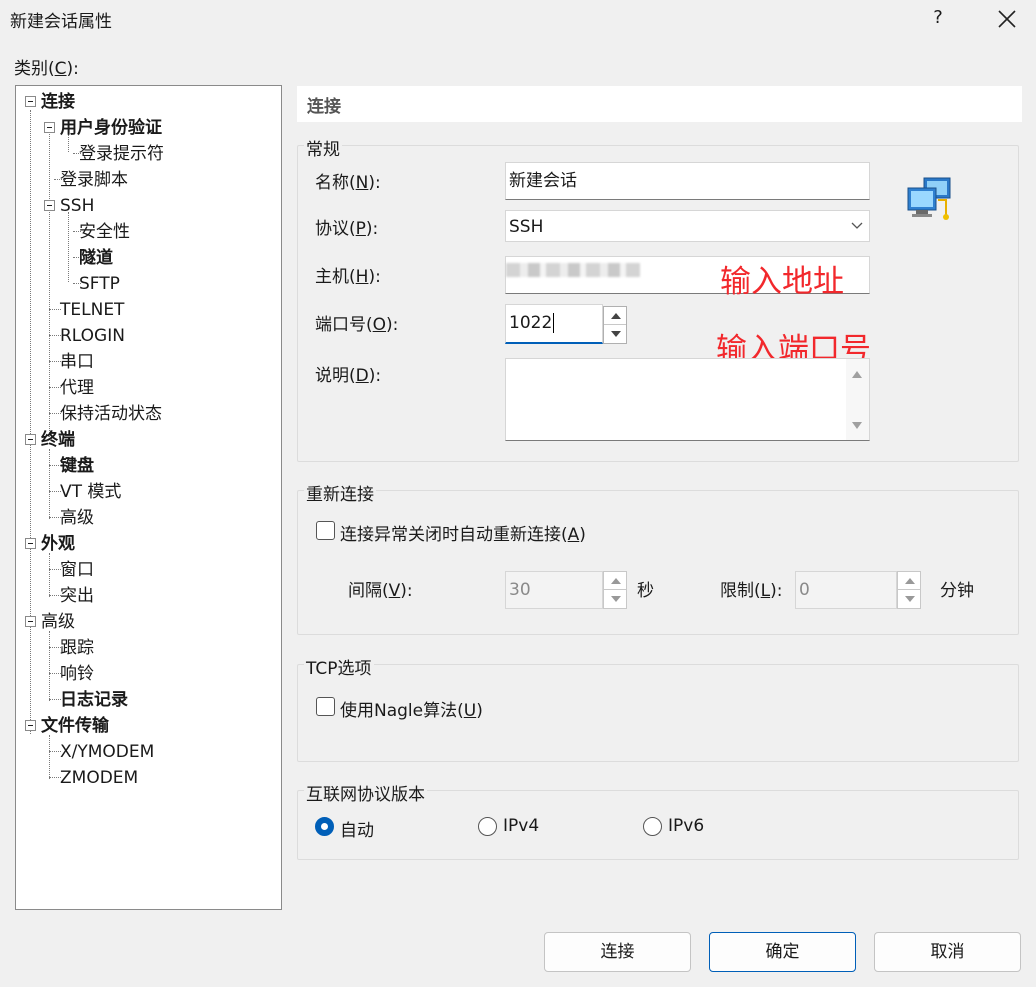 The width and height of the screenshot is (1036, 987). I want to click on tree-item-logging: 日志记录, so click(94, 700).